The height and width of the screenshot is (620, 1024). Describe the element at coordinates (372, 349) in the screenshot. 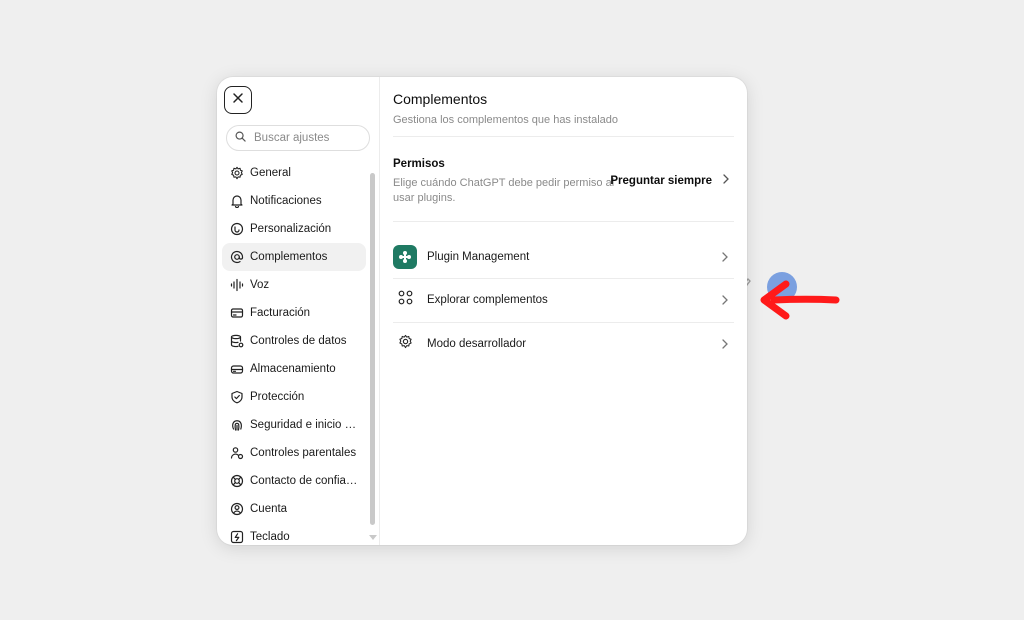

I see `sidebar-scrollbar` at that location.